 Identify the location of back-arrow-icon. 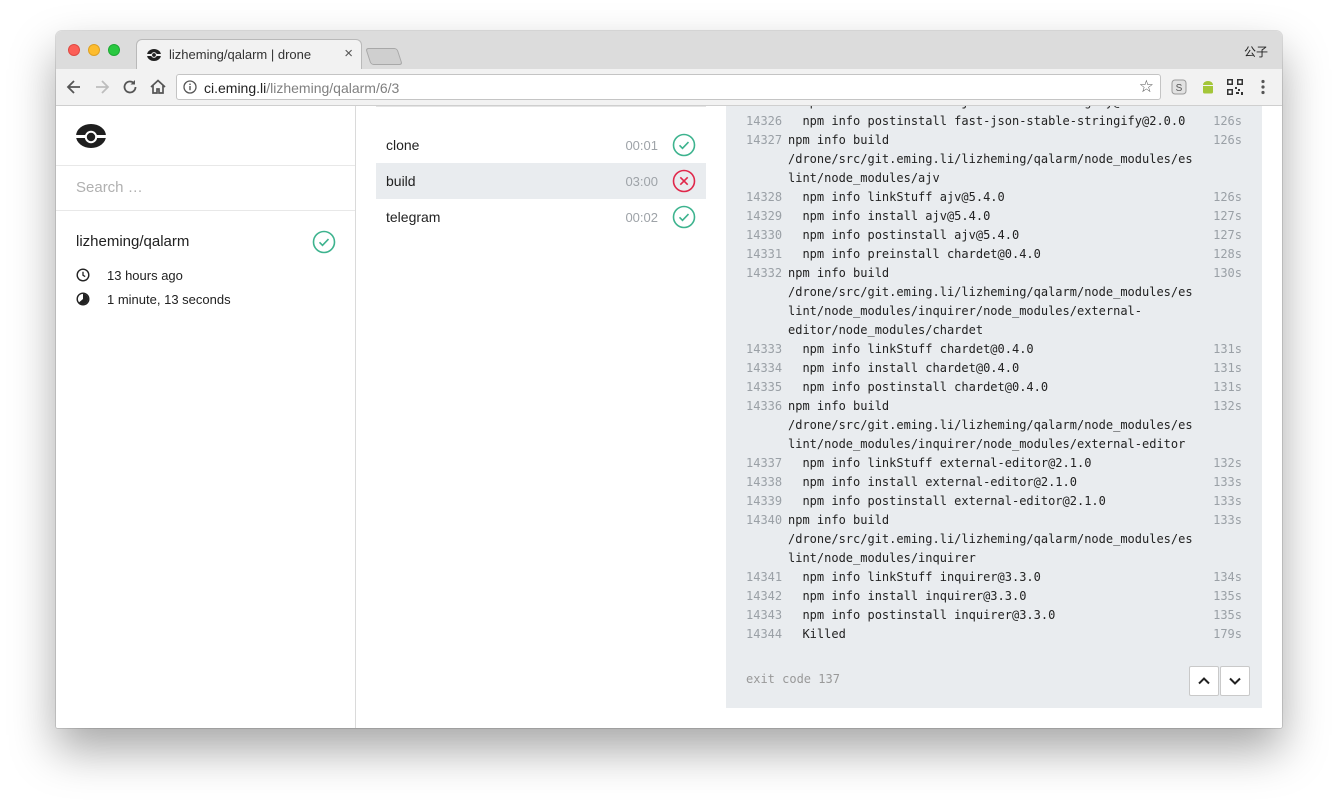
(74, 87).